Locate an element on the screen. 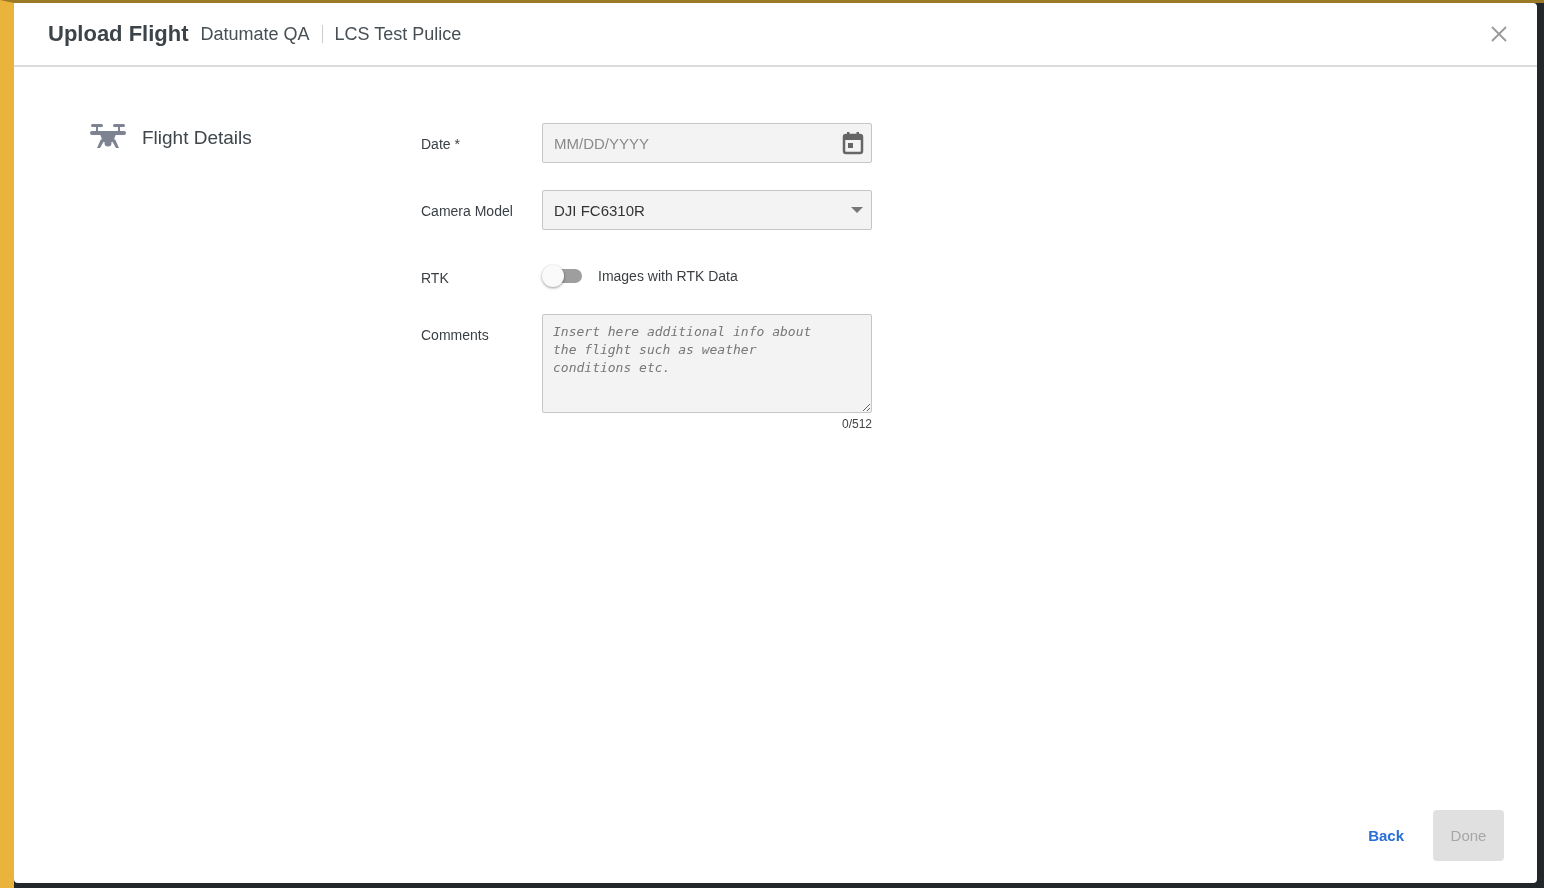  field-label: RTK is located at coordinates (435, 277).